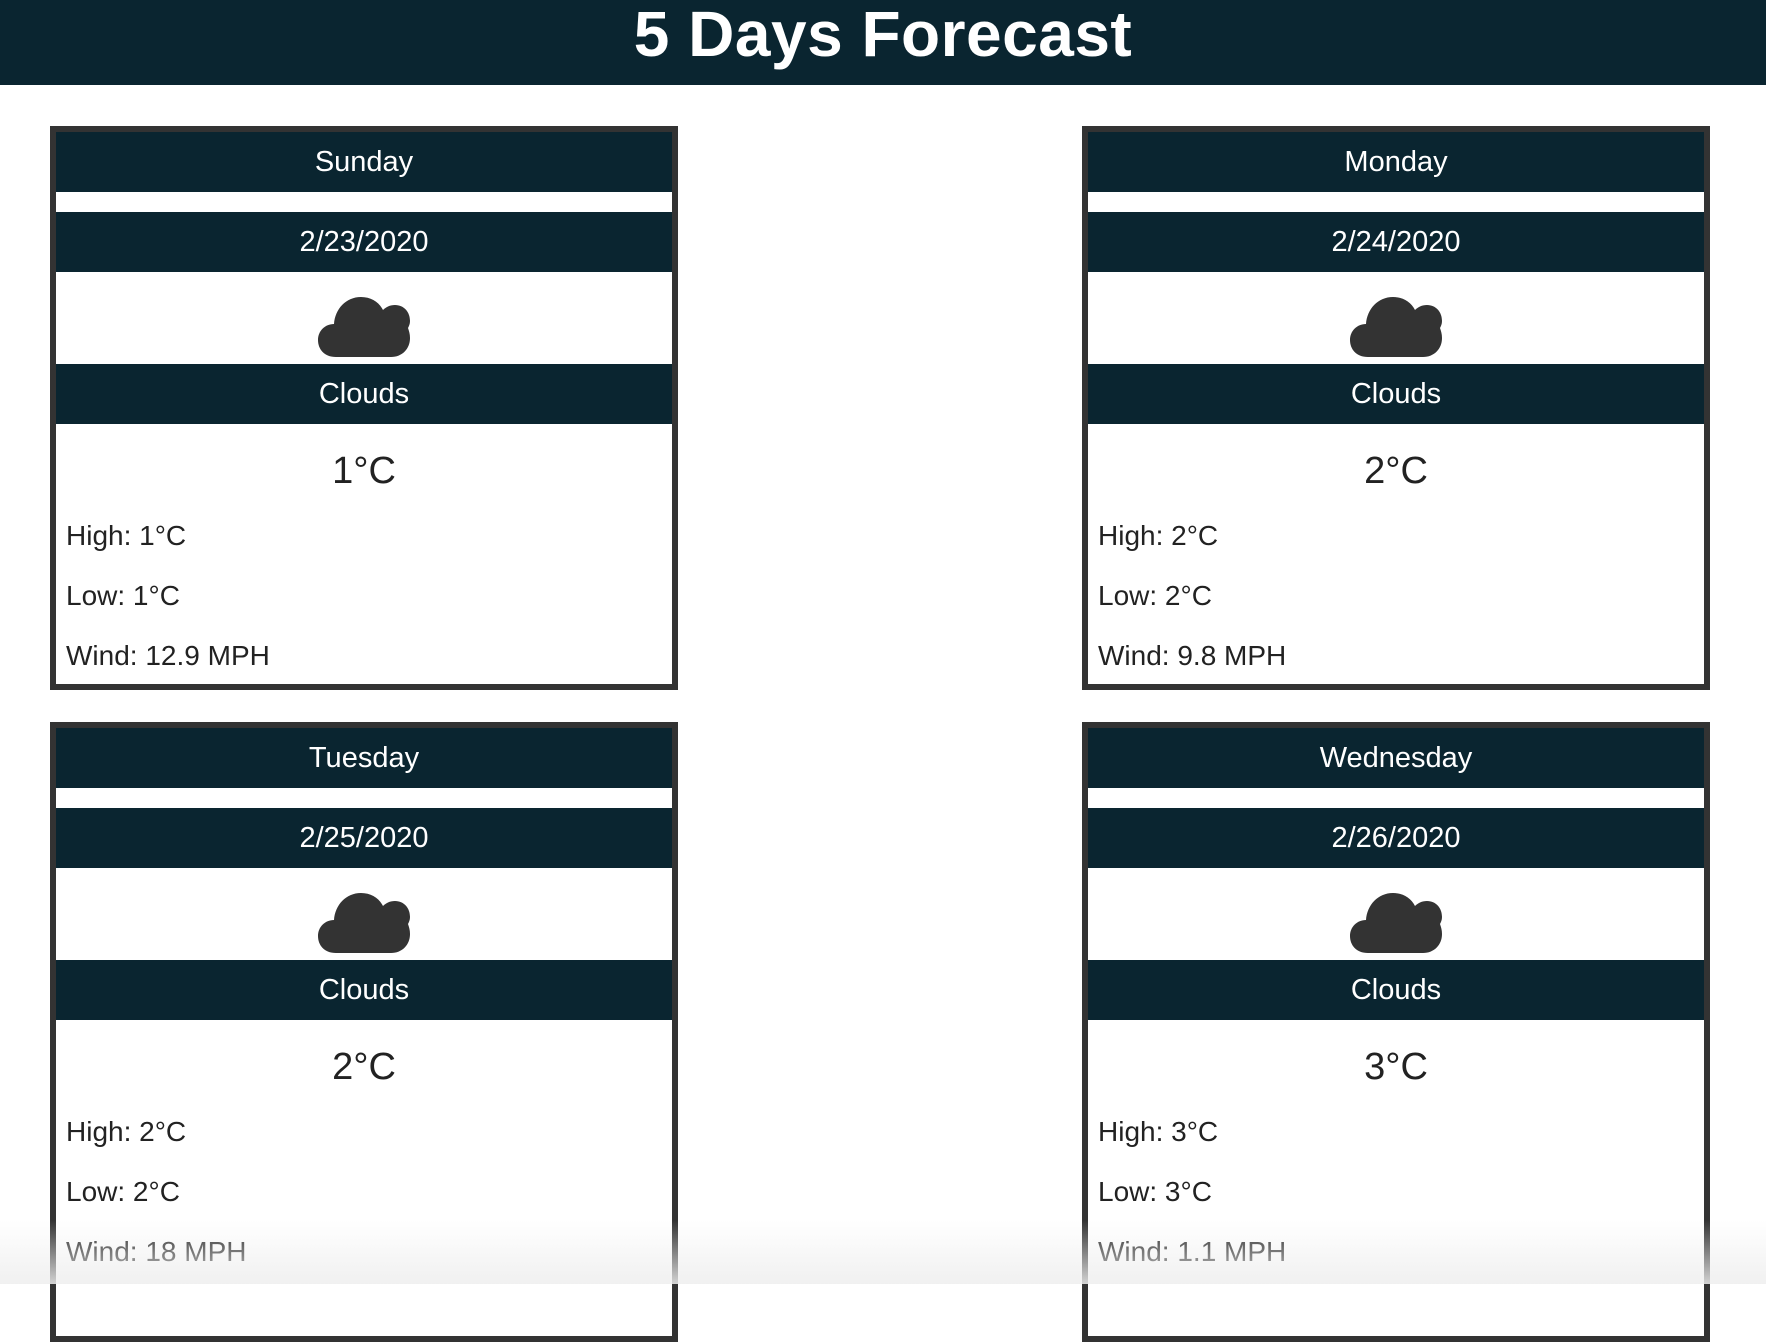 The height and width of the screenshot is (1342, 1766). Describe the element at coordinates (1155, 1191) in the screenshot. I see `forecast-low: Low: 3°C` at that location.